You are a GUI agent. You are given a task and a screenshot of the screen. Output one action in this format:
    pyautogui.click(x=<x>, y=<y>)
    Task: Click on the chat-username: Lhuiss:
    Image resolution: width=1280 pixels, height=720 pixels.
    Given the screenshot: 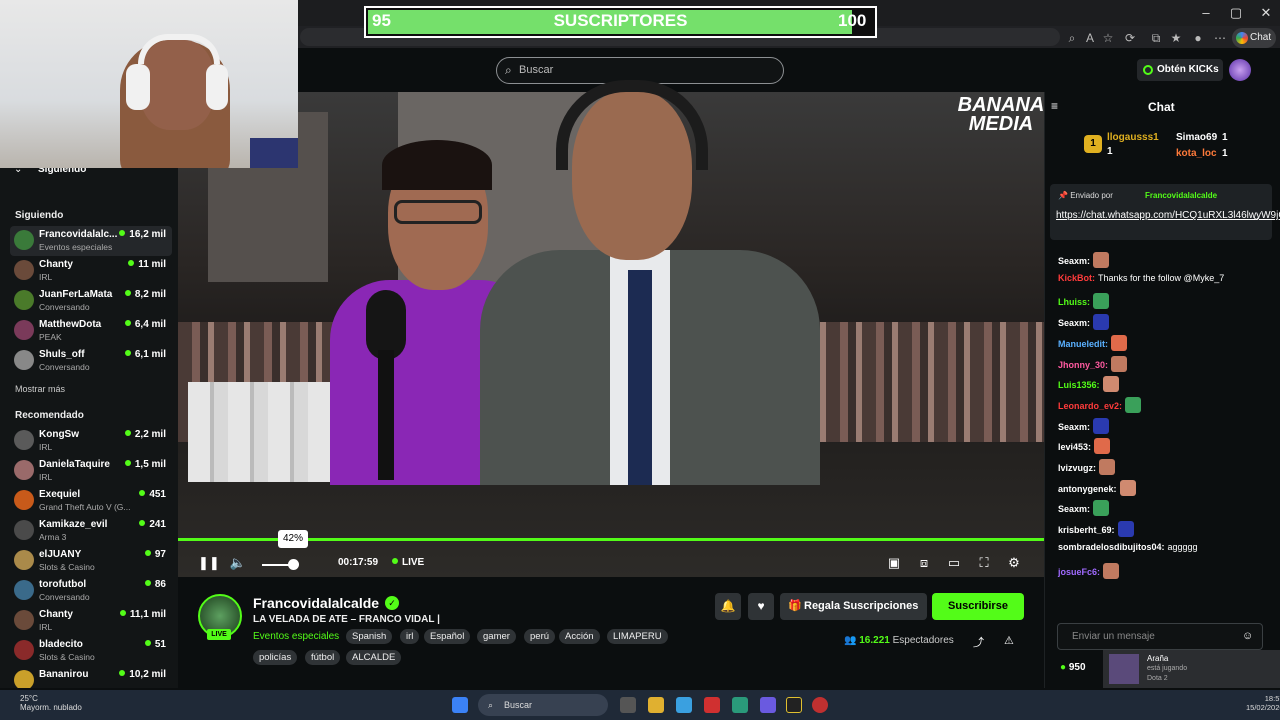 What is the action you would take?
    pyautogui.click(x=1074, y=302)
    